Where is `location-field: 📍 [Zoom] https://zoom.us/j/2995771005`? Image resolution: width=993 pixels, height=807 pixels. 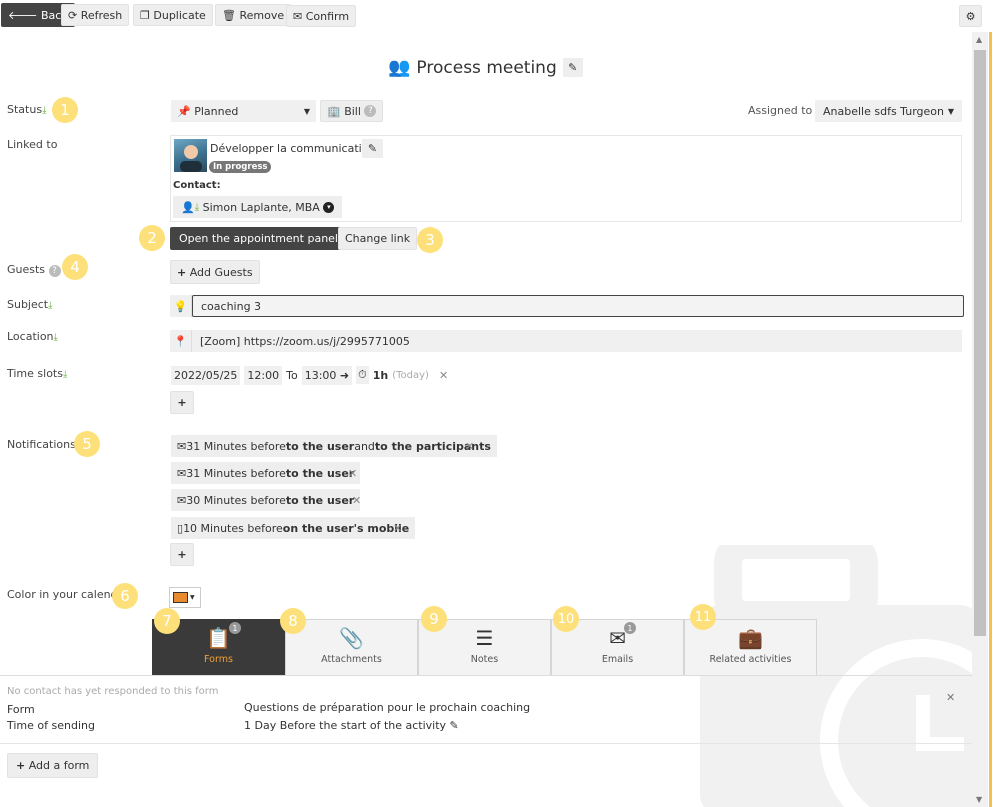 location-field: 📍 [Zoom] https://zoom.us/j/2995771005 is located at coordinates (566, 341).